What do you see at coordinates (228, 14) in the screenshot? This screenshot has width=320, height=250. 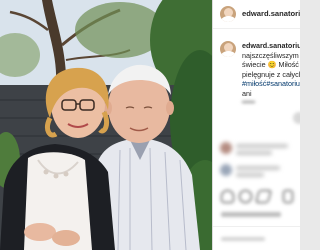 I see `user-avatar` at bounding box center [228, 14].